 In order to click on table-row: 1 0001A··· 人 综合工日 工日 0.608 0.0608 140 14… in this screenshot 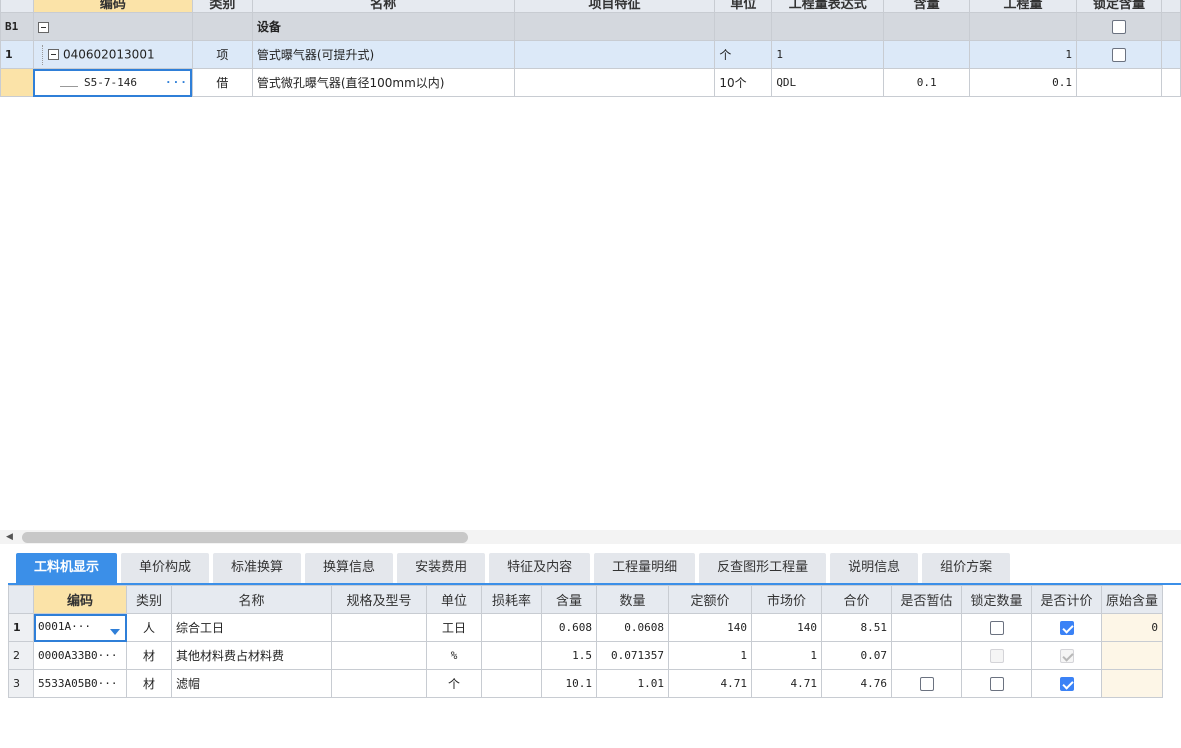, I will do `click(586, 627)`.